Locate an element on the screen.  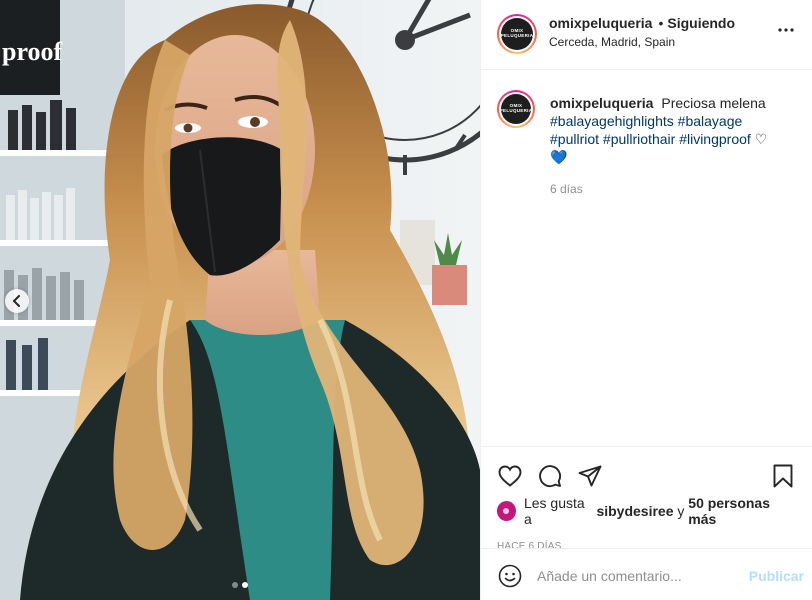
comment-input is located at coordinates (643, 575).